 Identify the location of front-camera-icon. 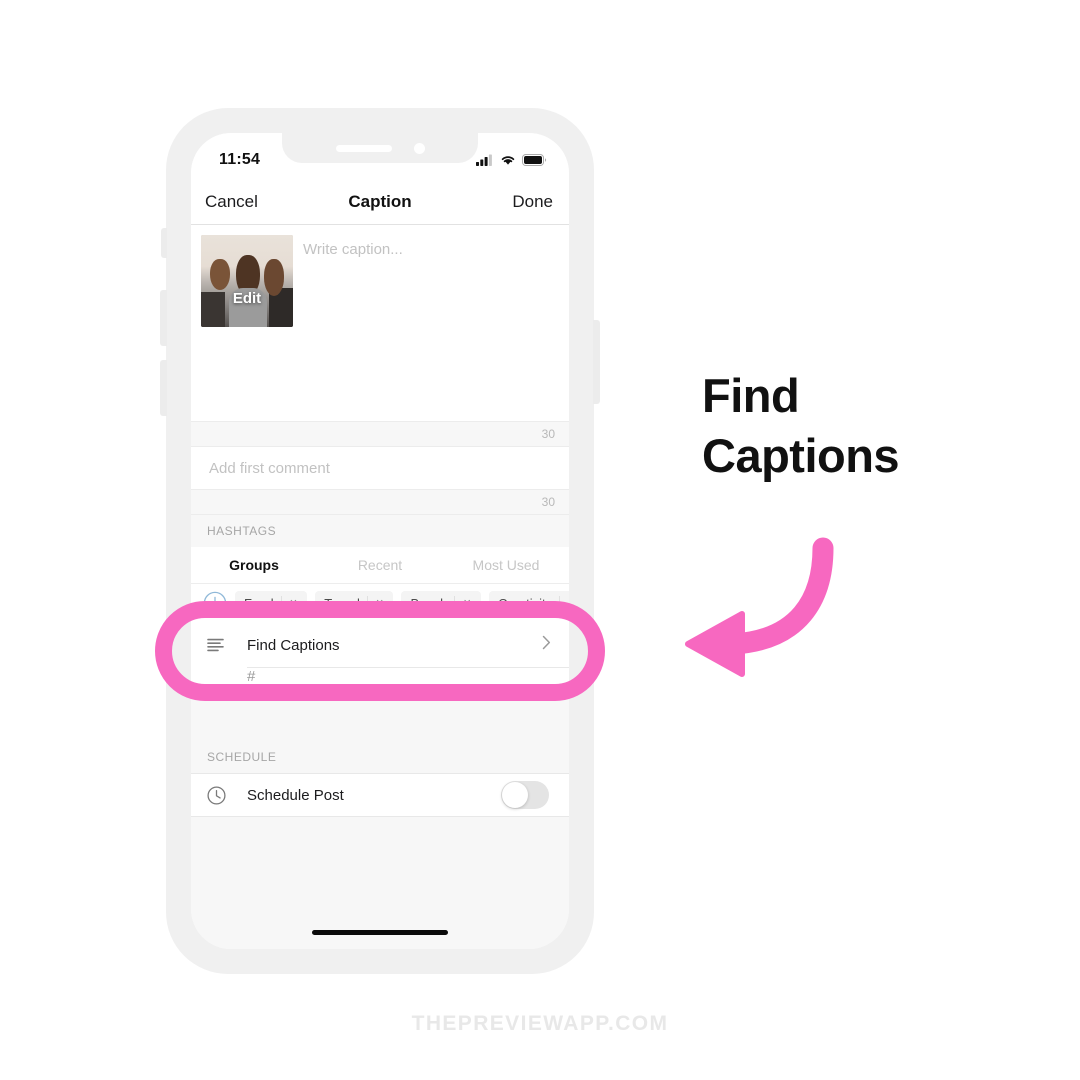
(419, 148).